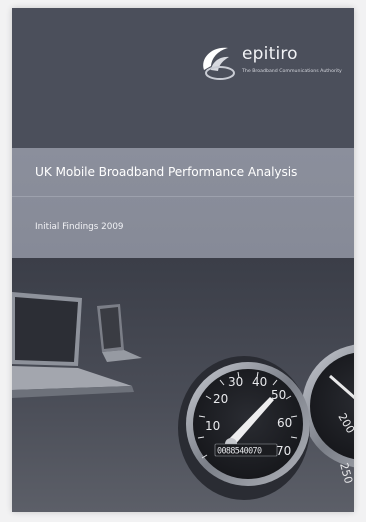  I want to click on report-subtitle: Initial Findings 2009, so click(79, 227).